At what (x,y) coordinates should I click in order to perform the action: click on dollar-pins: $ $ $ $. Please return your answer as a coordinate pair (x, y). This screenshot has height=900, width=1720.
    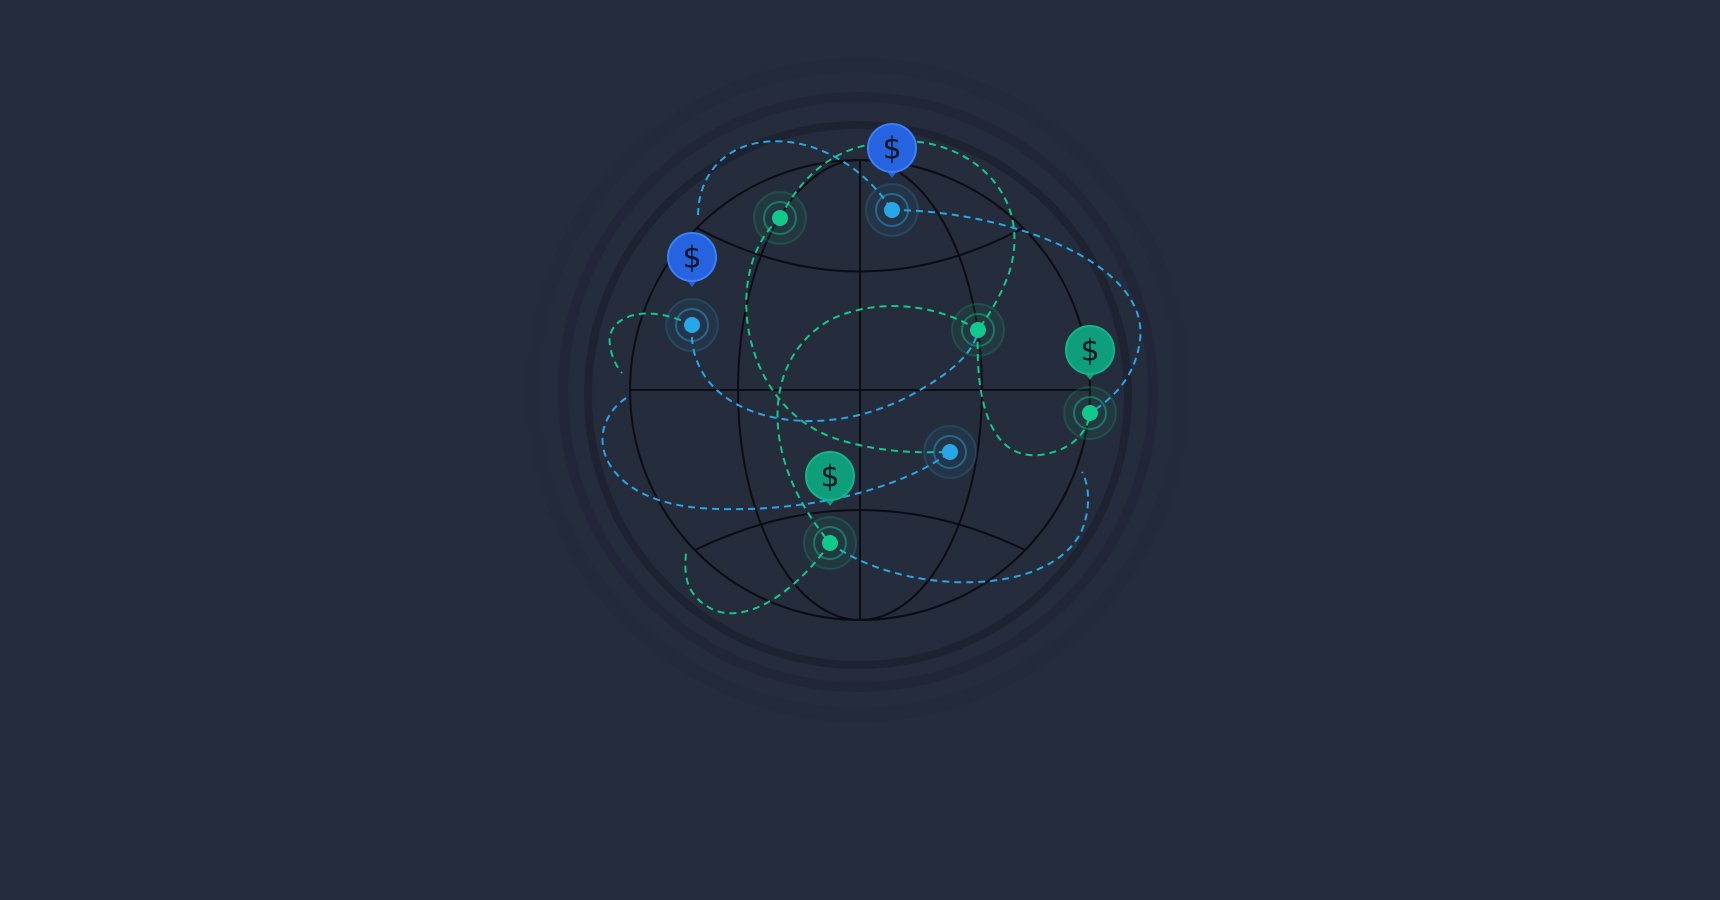
    Looking at the image, I should click on (891, 314).